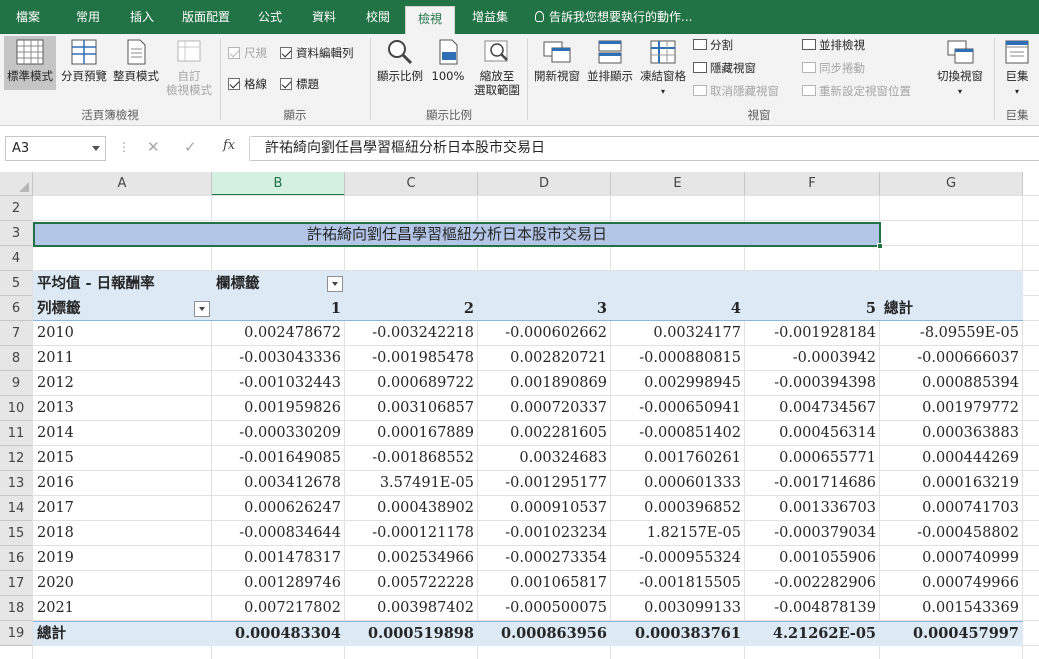  I want to click on pivot-value-cell: -0.001815505, so click(678, 583).